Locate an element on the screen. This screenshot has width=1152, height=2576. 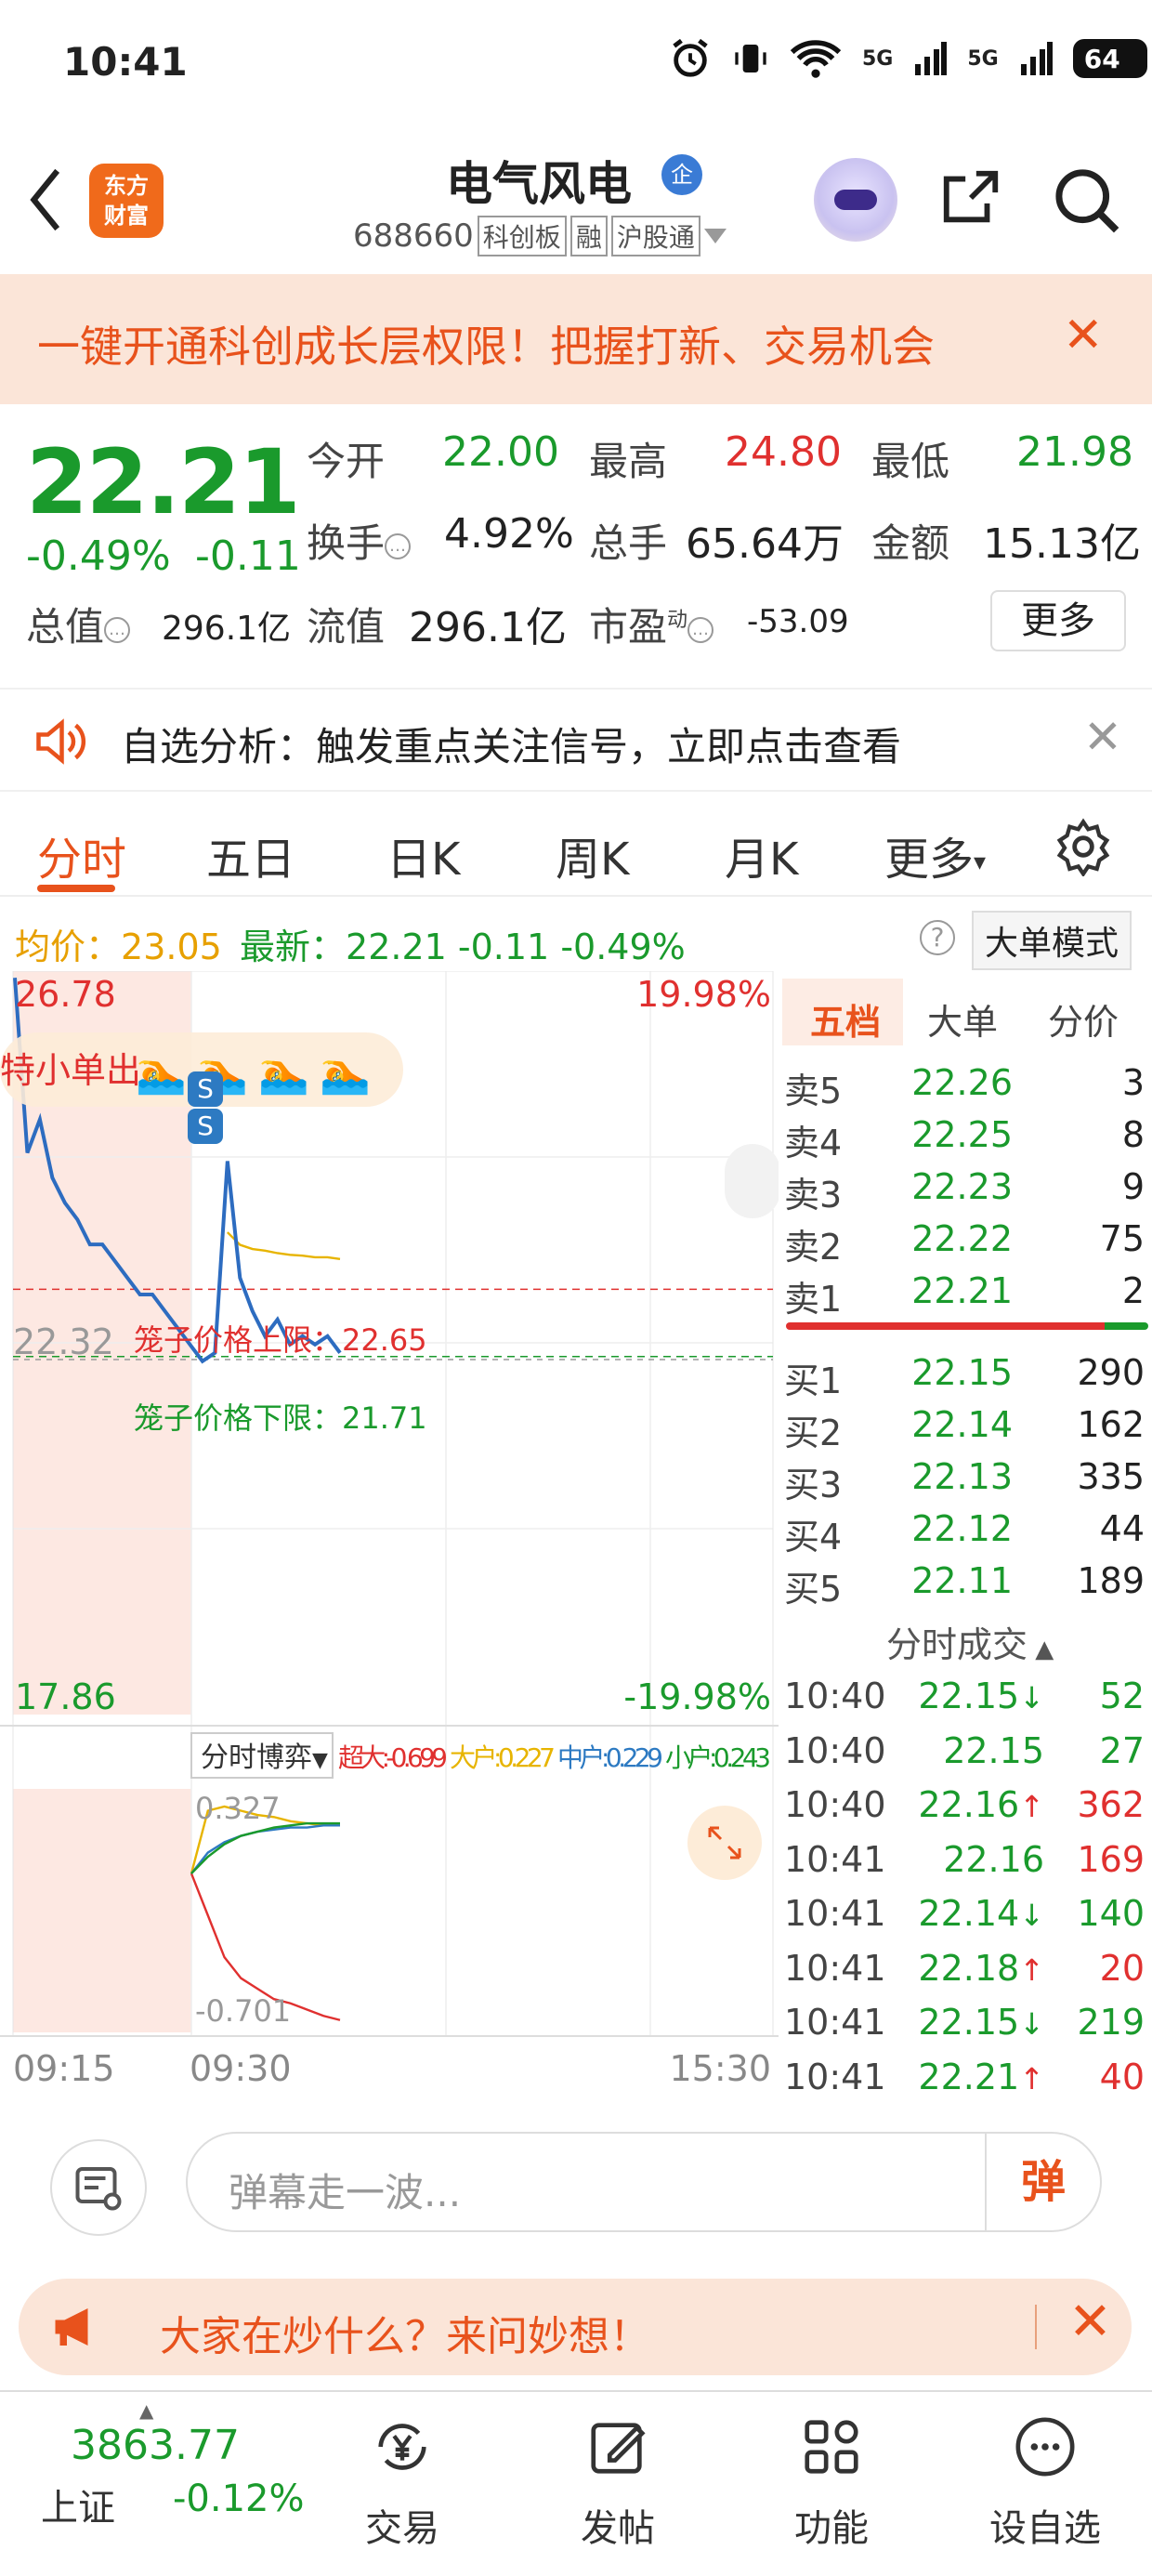
tab-more: 更多▾ is located at coordinates (935, 854).